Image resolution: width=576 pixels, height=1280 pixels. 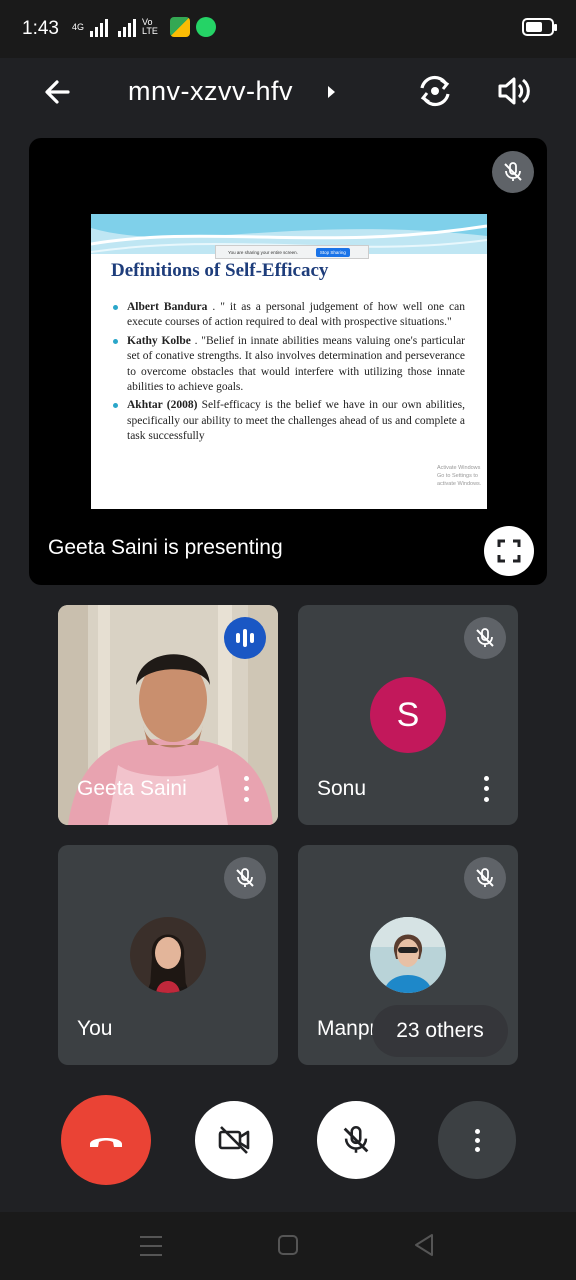 I want to click on switch-camera-icon, so click(x=435, y=91).